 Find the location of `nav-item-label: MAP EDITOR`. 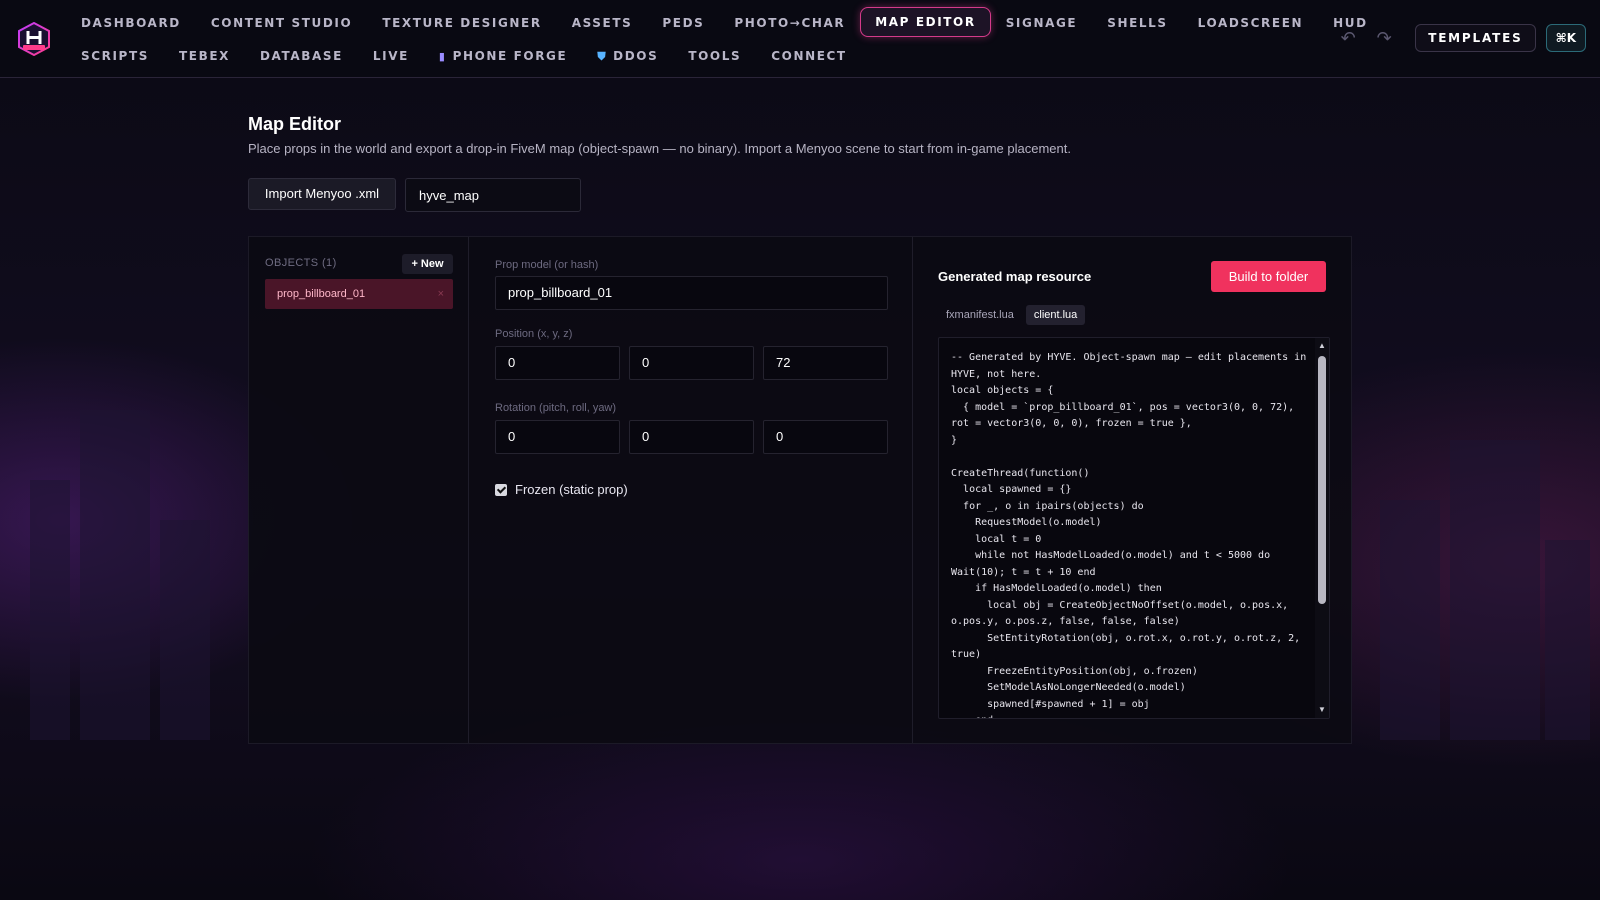

nav-item-label: MAP EDITOR is located at coordinates (925, 22).